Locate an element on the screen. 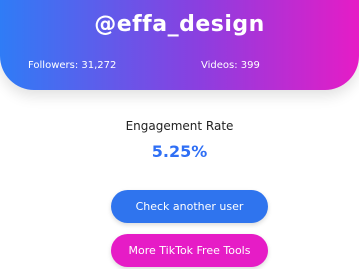 This screenshot has height=269, width=359. followers-count: Followers: 31,272 is located at coordinates (72, 65).